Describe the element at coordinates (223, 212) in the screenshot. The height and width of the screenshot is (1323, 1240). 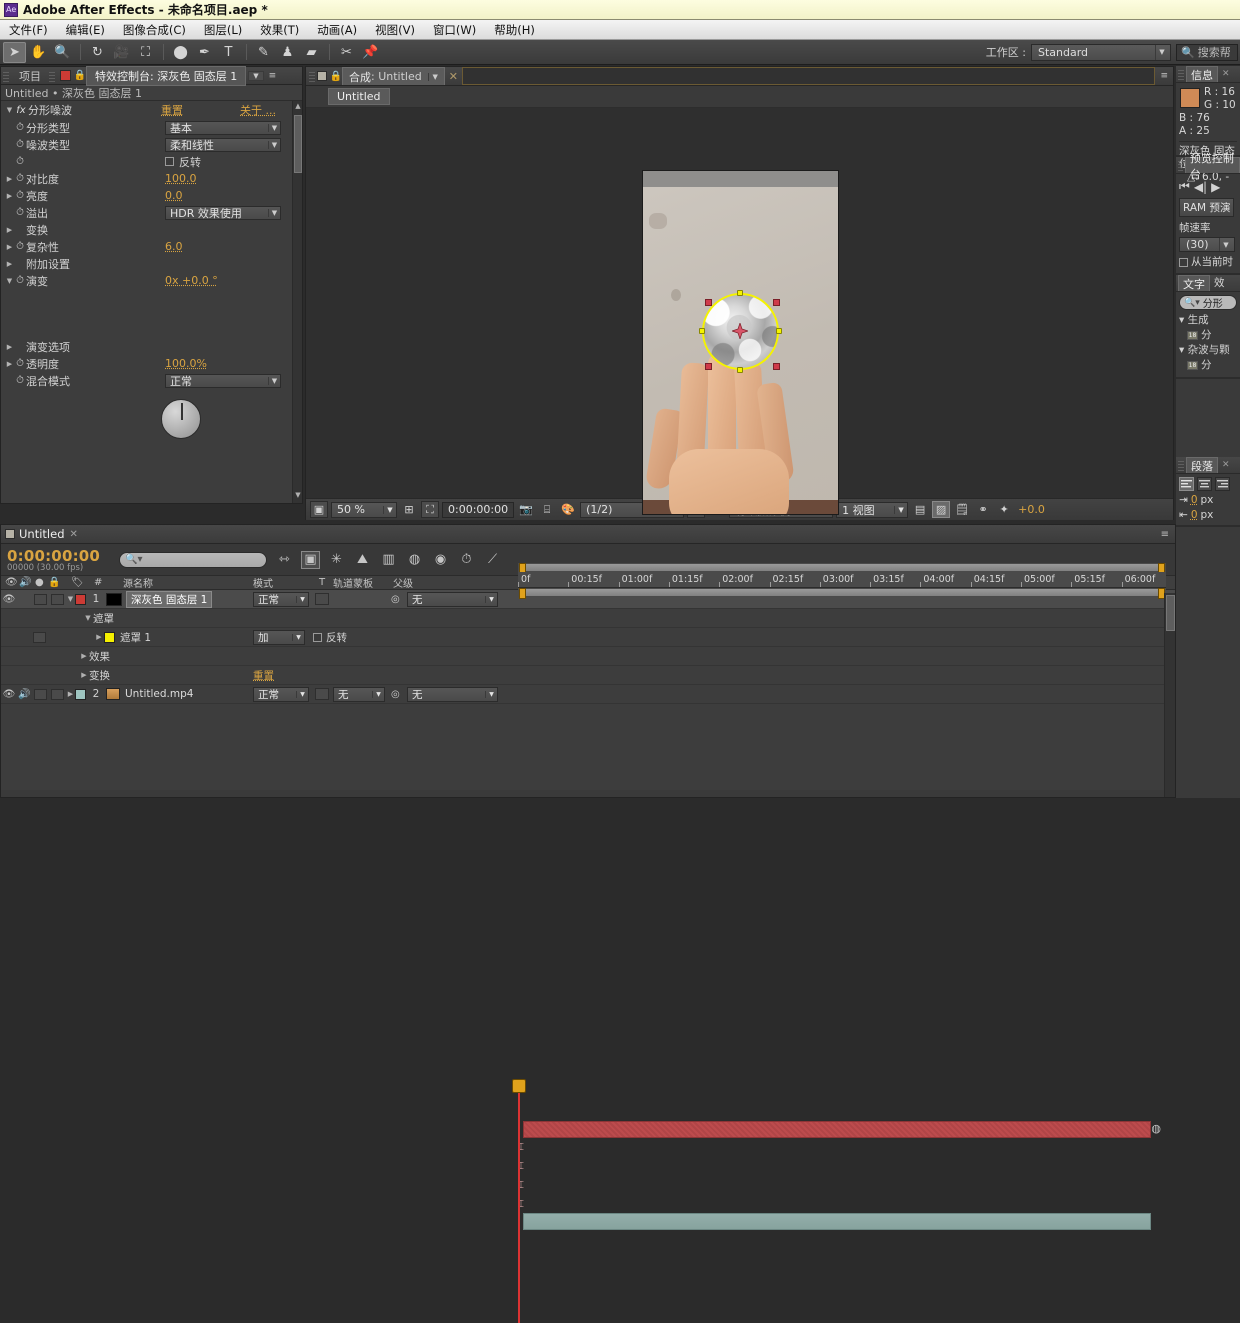
I see `property-select: HDR 效果使用 ▼` at that location.